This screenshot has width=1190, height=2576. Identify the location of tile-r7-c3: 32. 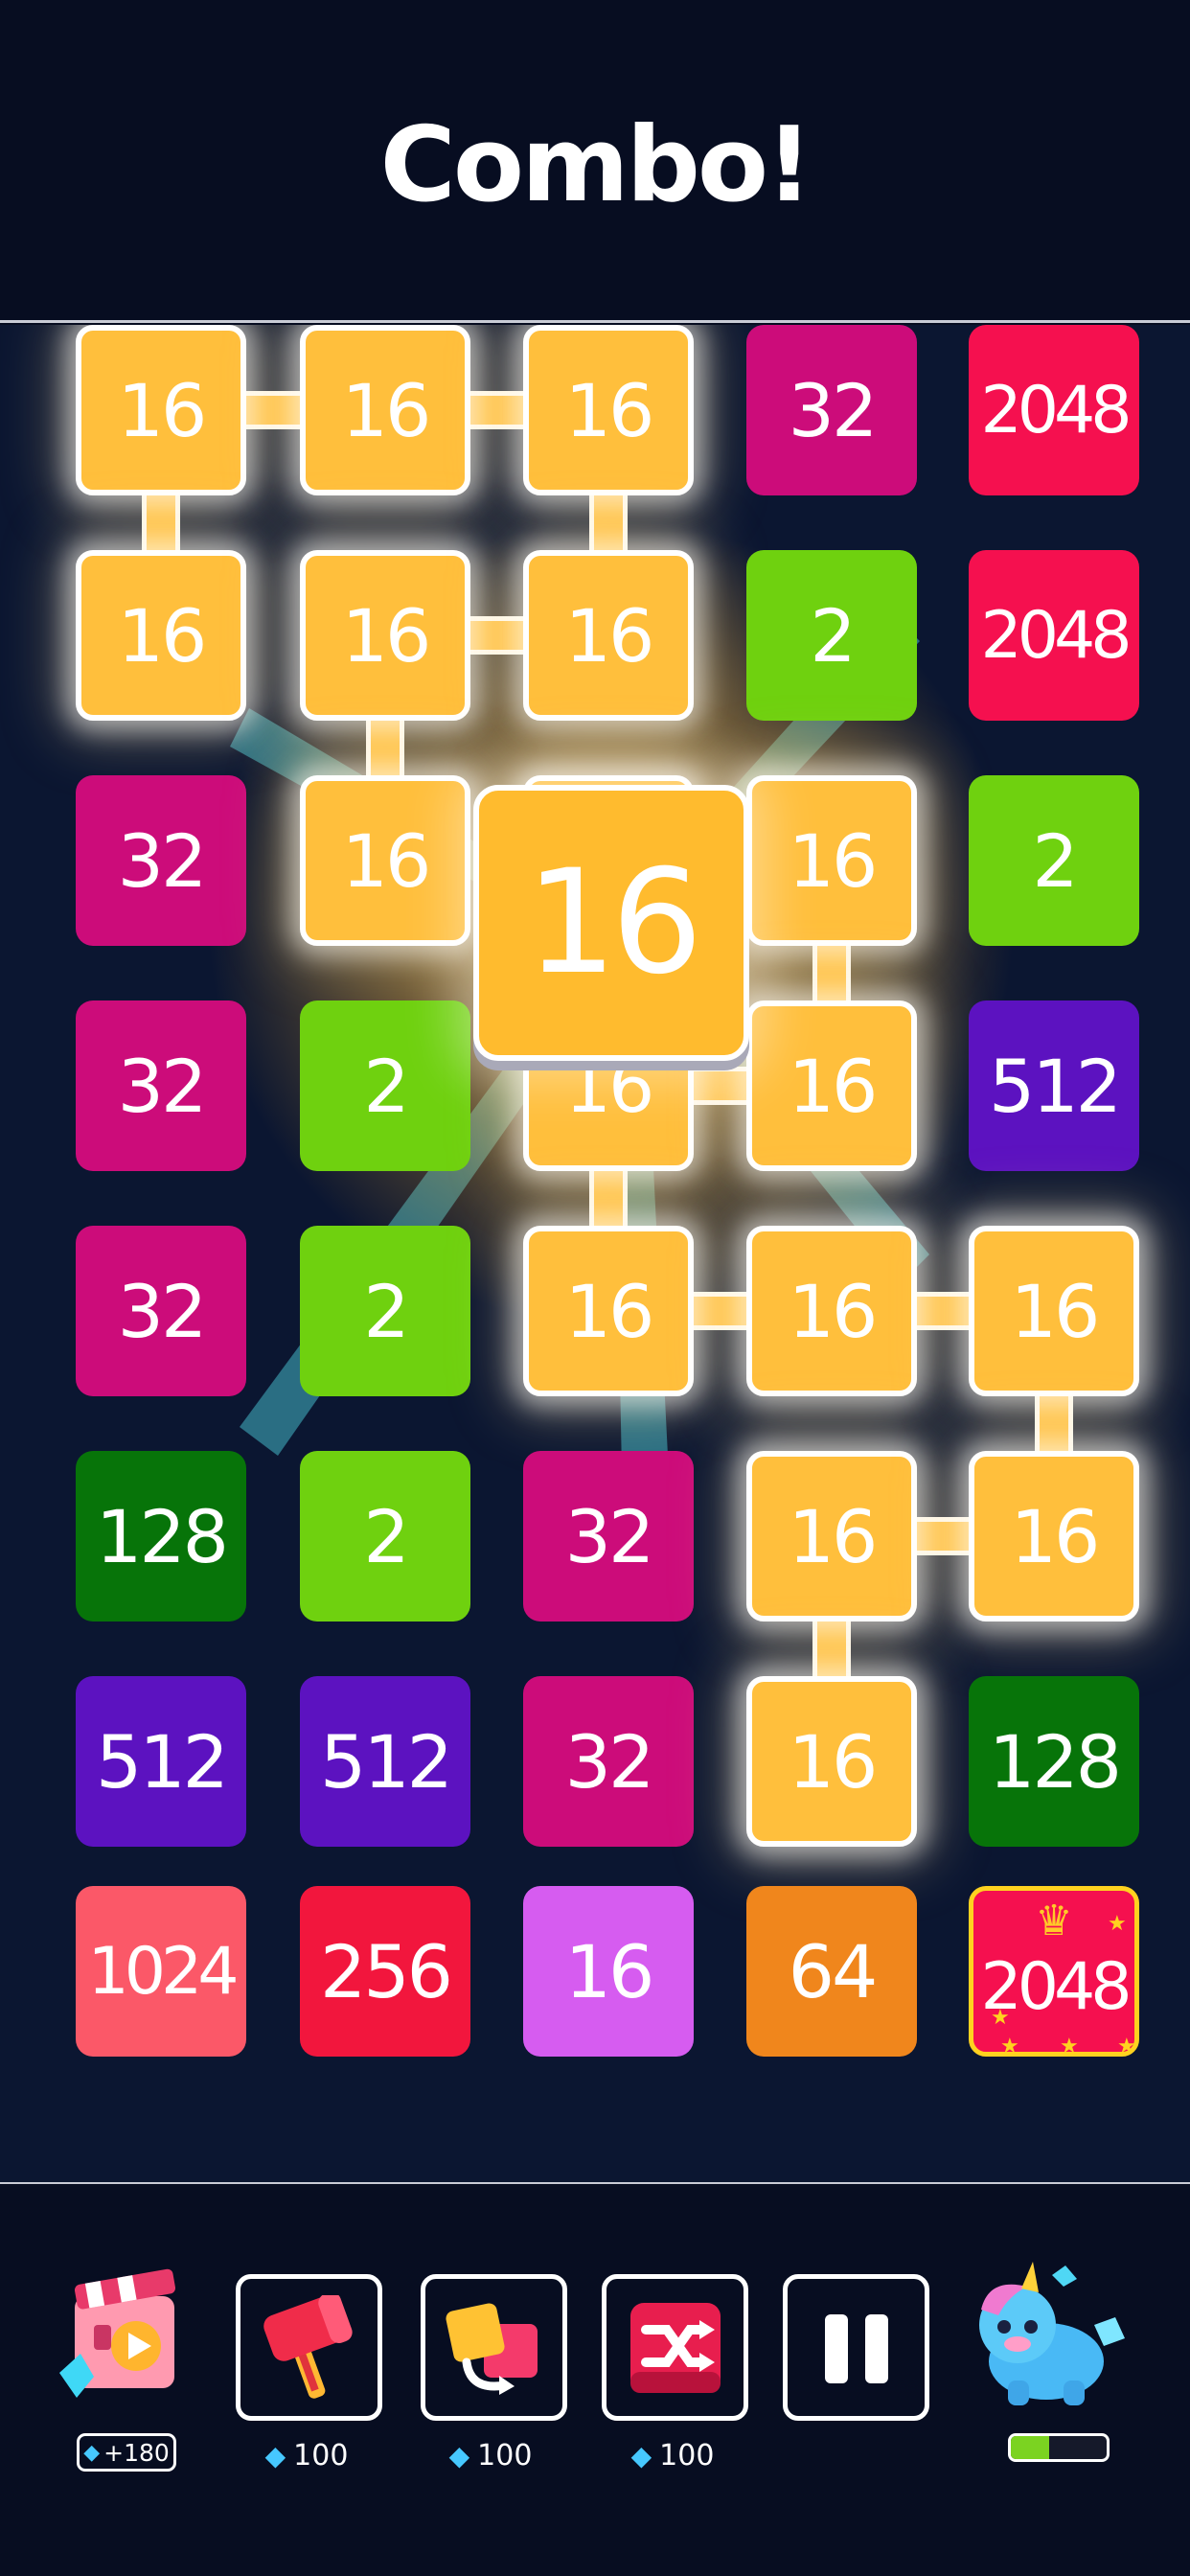
(608, 1761).